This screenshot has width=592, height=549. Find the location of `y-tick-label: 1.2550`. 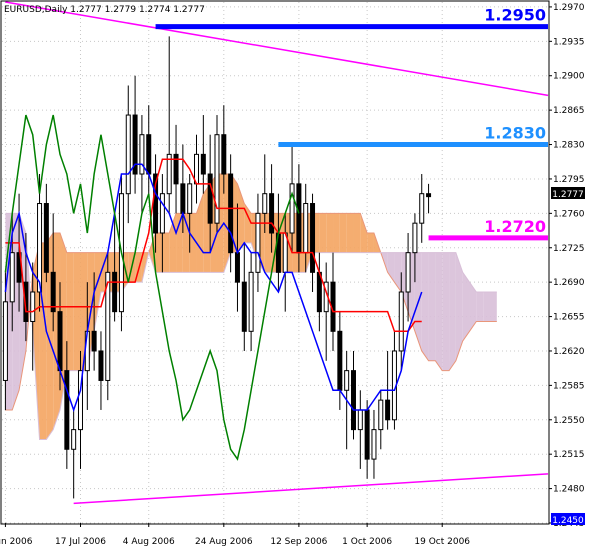

y-tick-label: 1.2550 is located at coordinates (569, 421).